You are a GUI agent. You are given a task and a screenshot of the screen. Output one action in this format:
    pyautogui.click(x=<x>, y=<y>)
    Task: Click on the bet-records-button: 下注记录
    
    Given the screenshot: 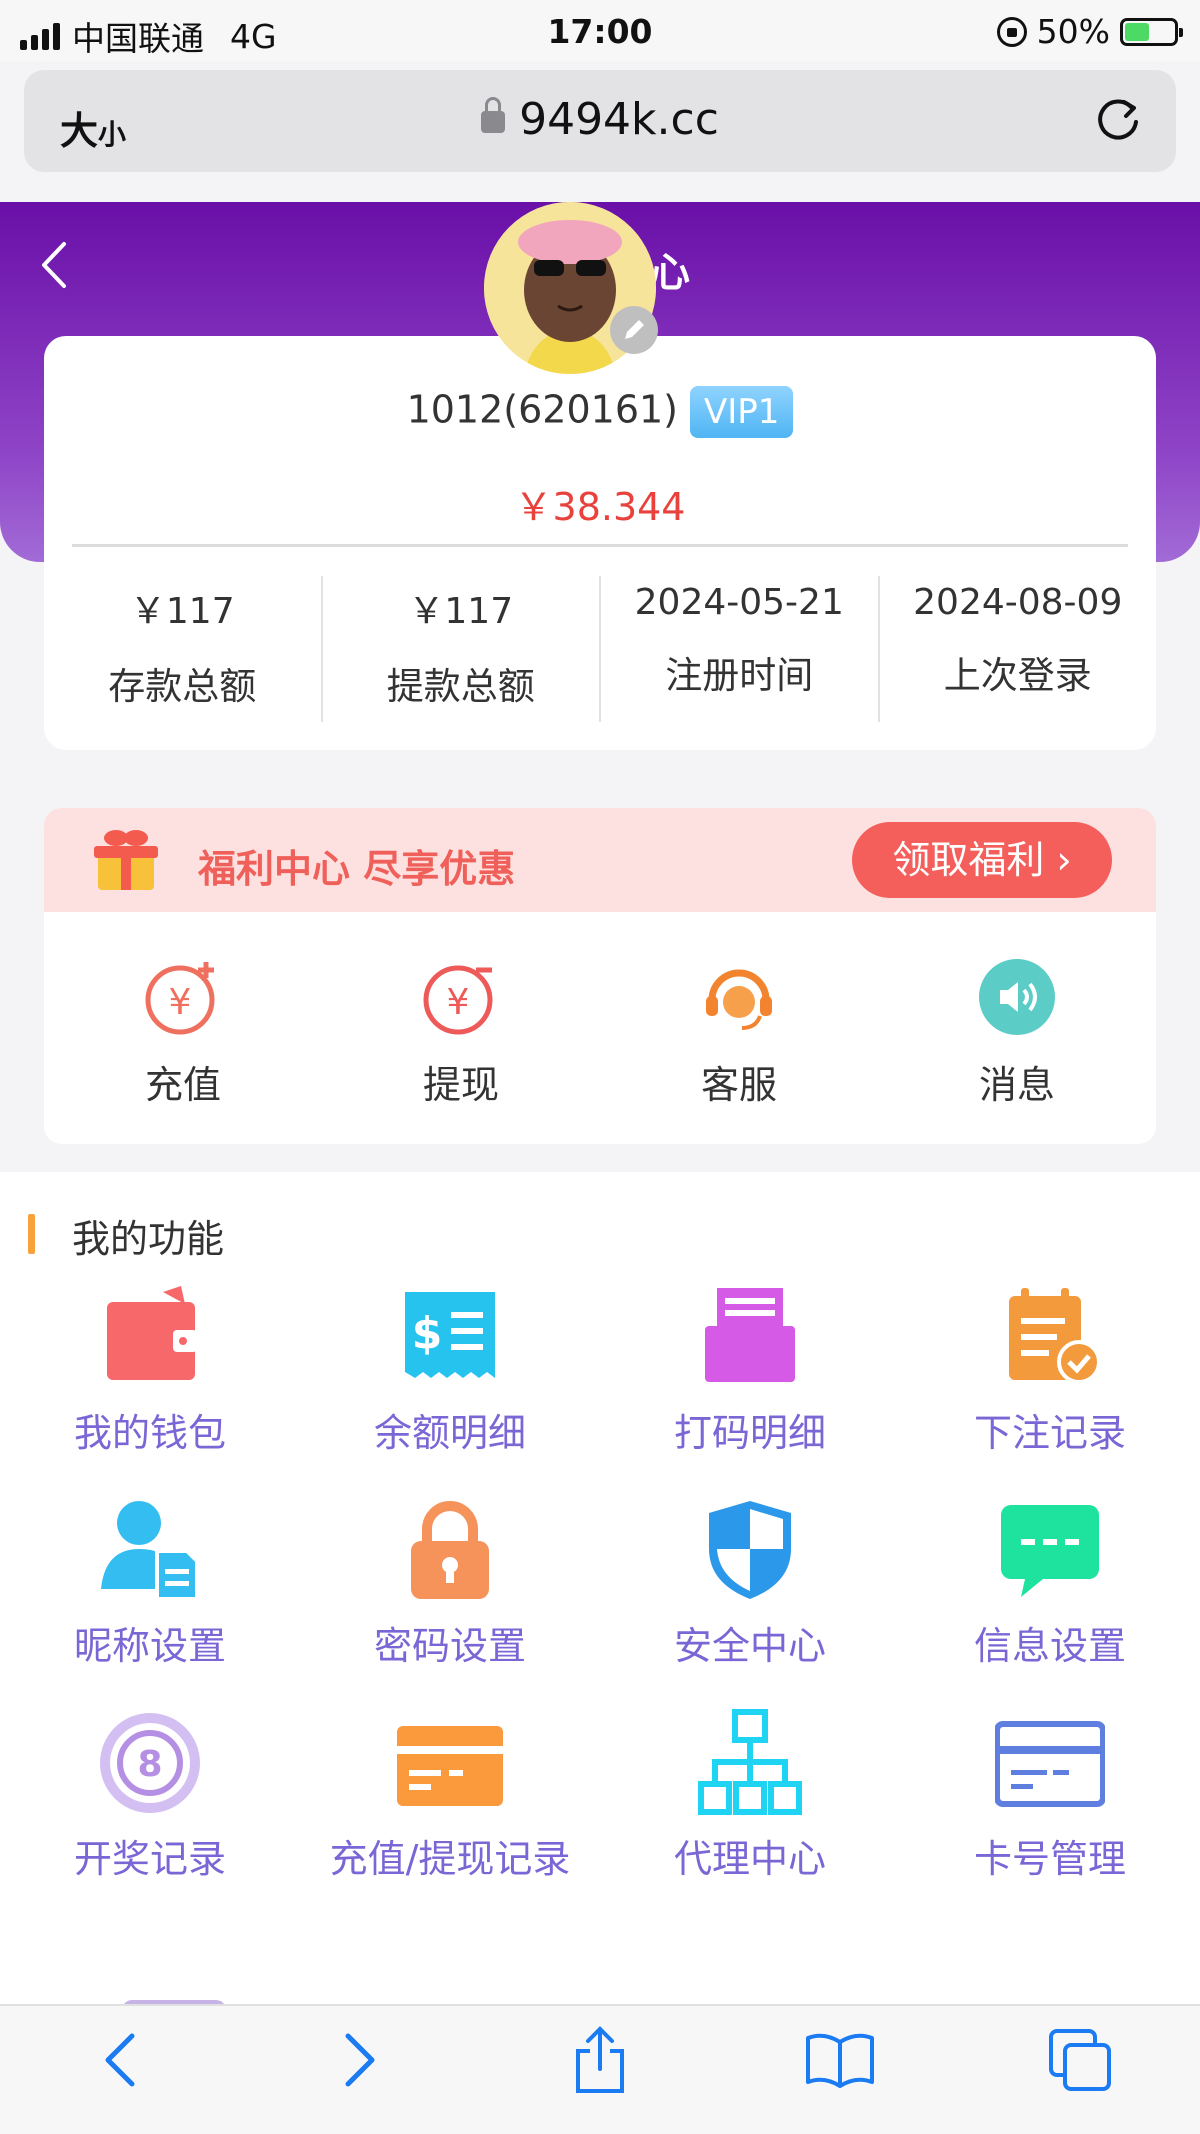 What is the action you would take?
    pyautogui.click(x=1050, y=1369)
    